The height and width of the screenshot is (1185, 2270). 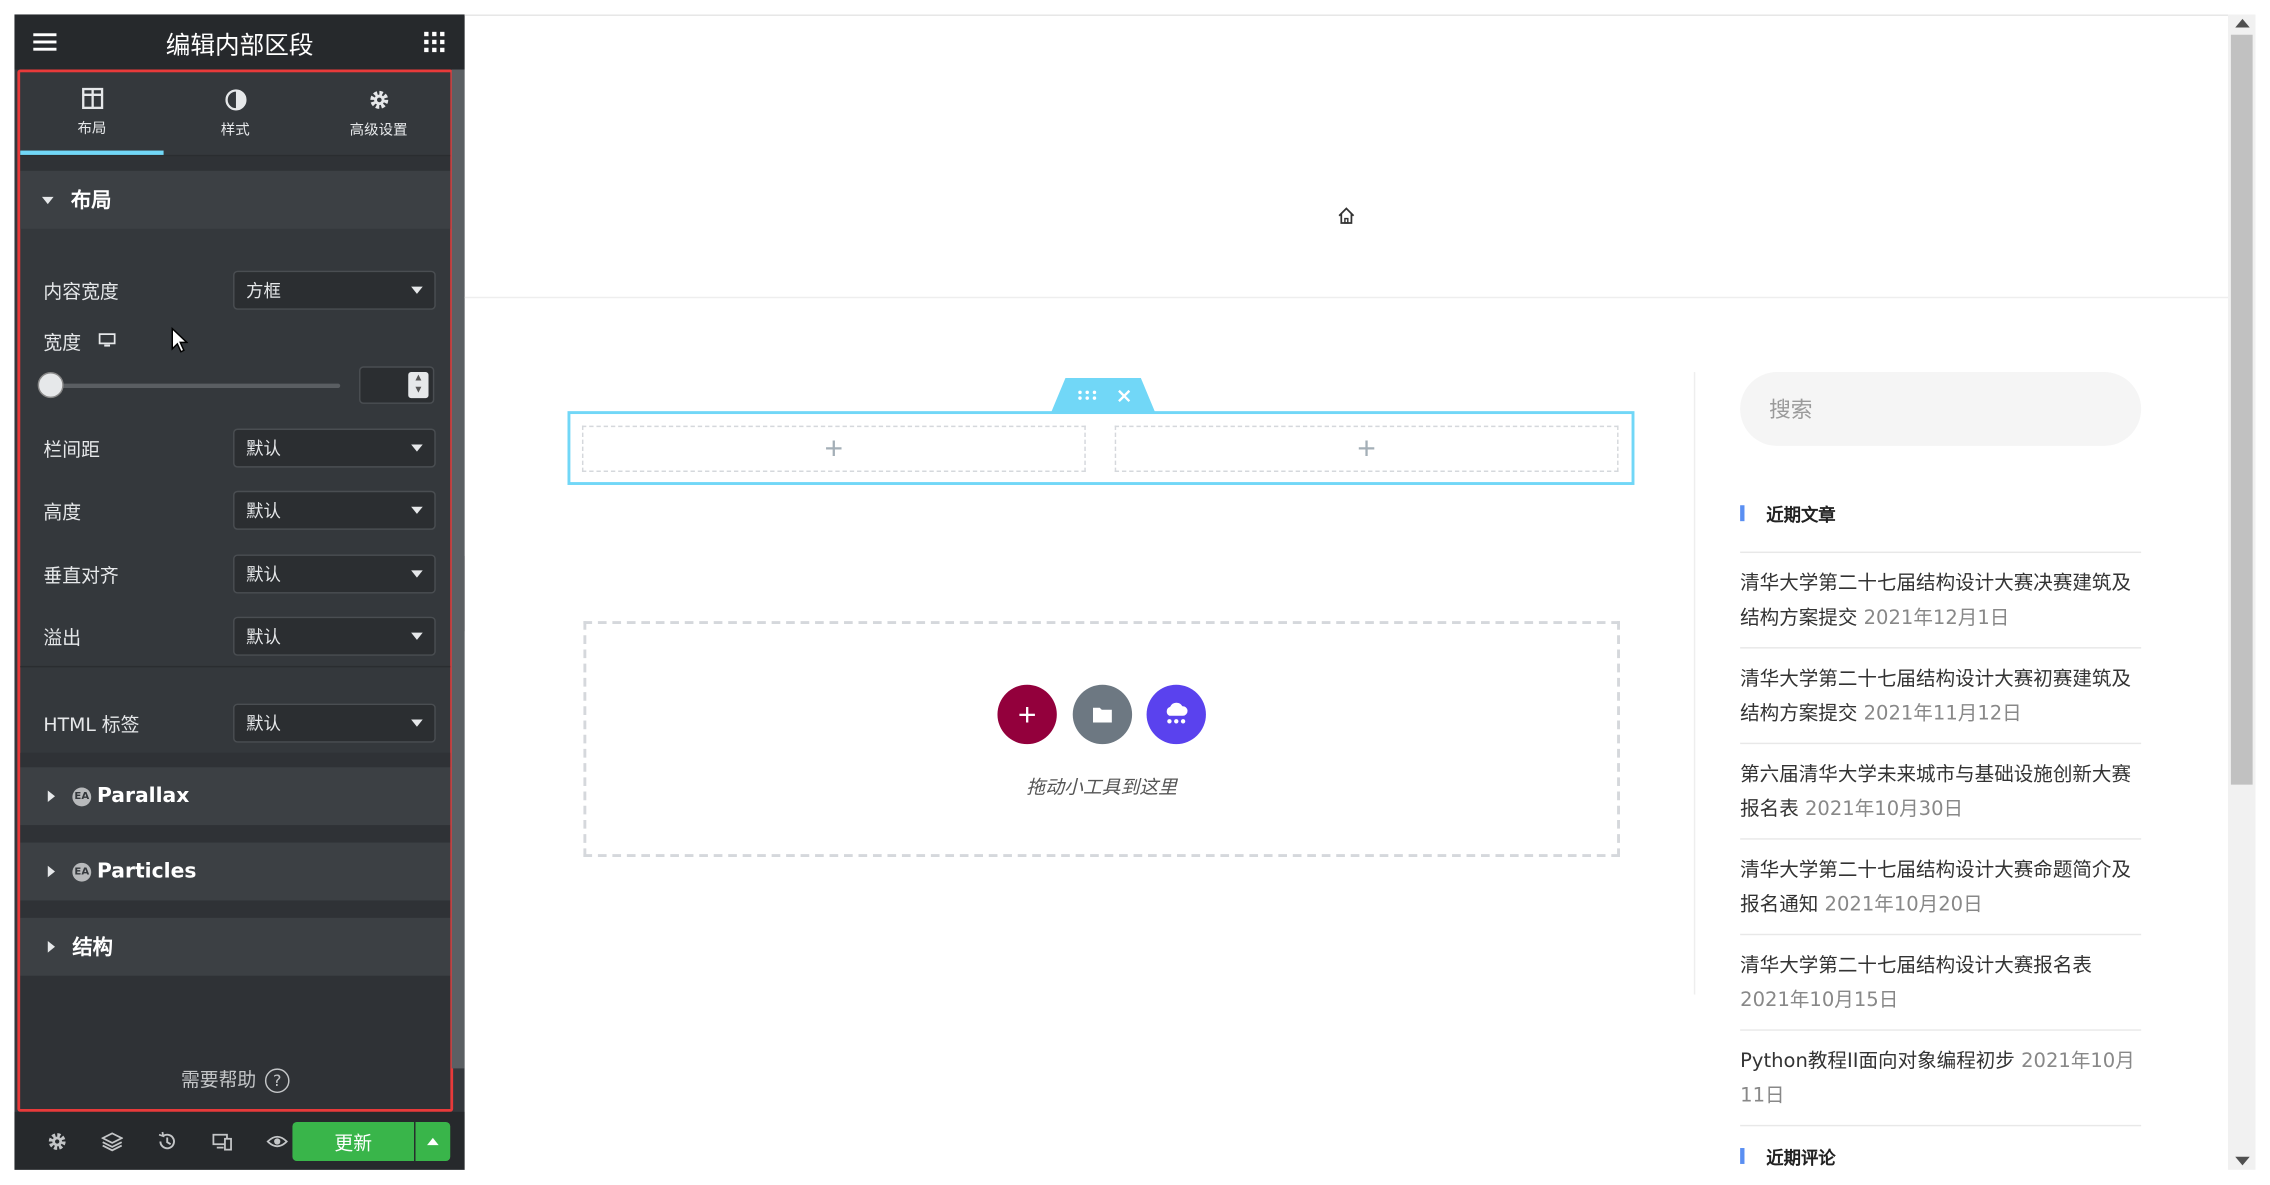 What do you see at coordinates (62, 343) in the screenshot?
I see `width-label: 宽度` at bounding box center [62, 343].